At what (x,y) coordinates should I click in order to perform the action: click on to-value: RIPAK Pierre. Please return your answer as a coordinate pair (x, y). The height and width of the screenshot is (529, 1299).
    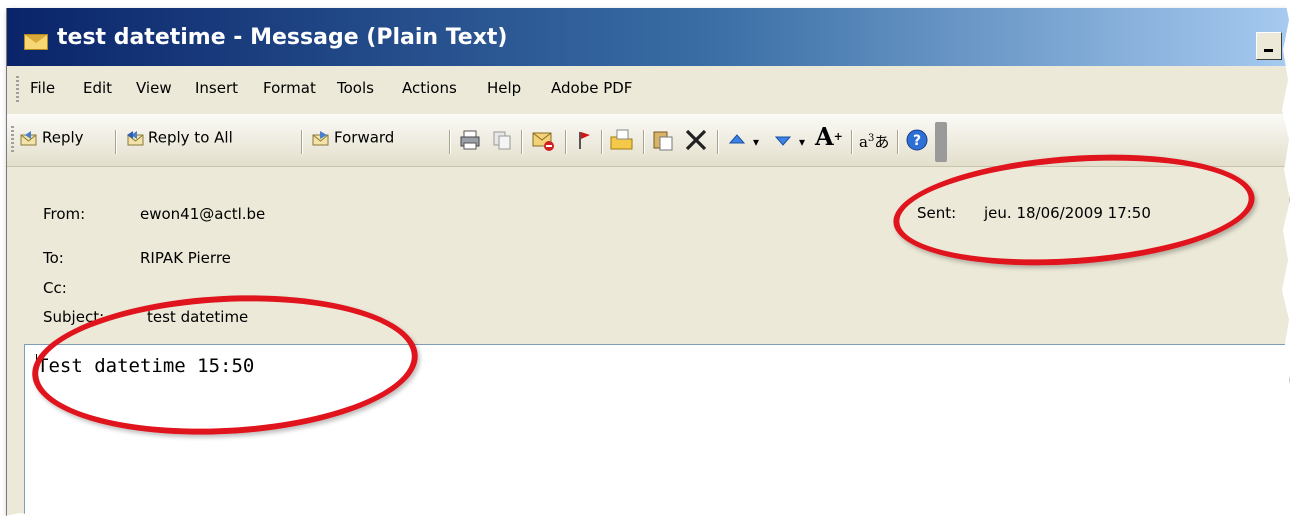
    Looking at the image, I should click on (185, 258).